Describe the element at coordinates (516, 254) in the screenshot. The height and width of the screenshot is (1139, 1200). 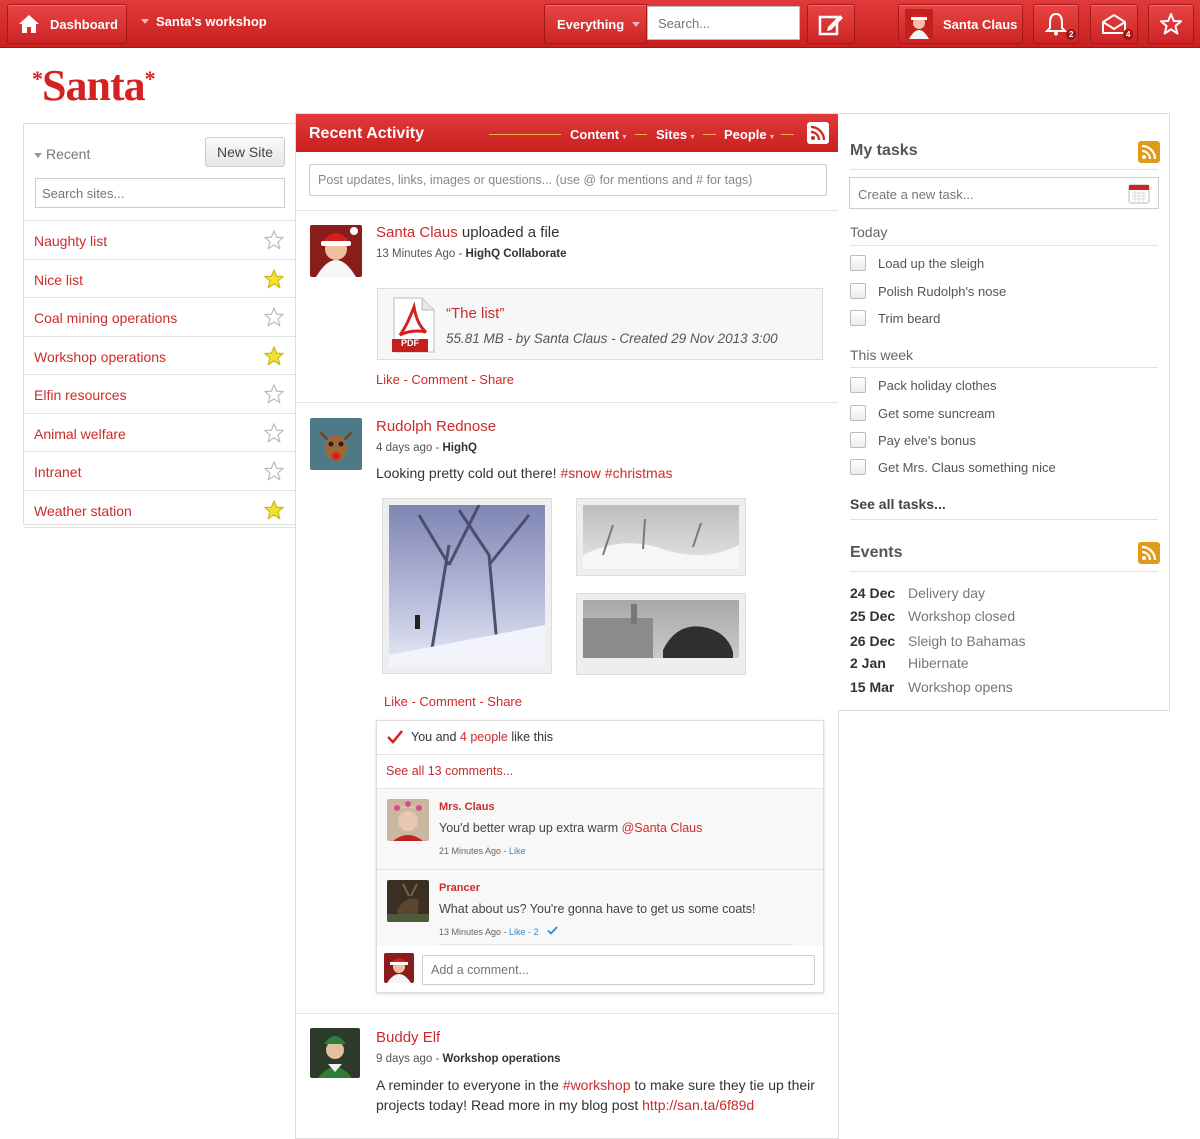
I see `post-site-link: HighQ Collaborate` at that location.